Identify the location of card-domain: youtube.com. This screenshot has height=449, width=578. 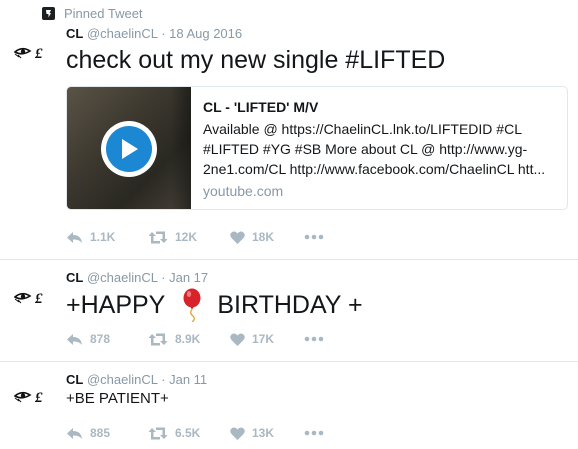
(243, 191).